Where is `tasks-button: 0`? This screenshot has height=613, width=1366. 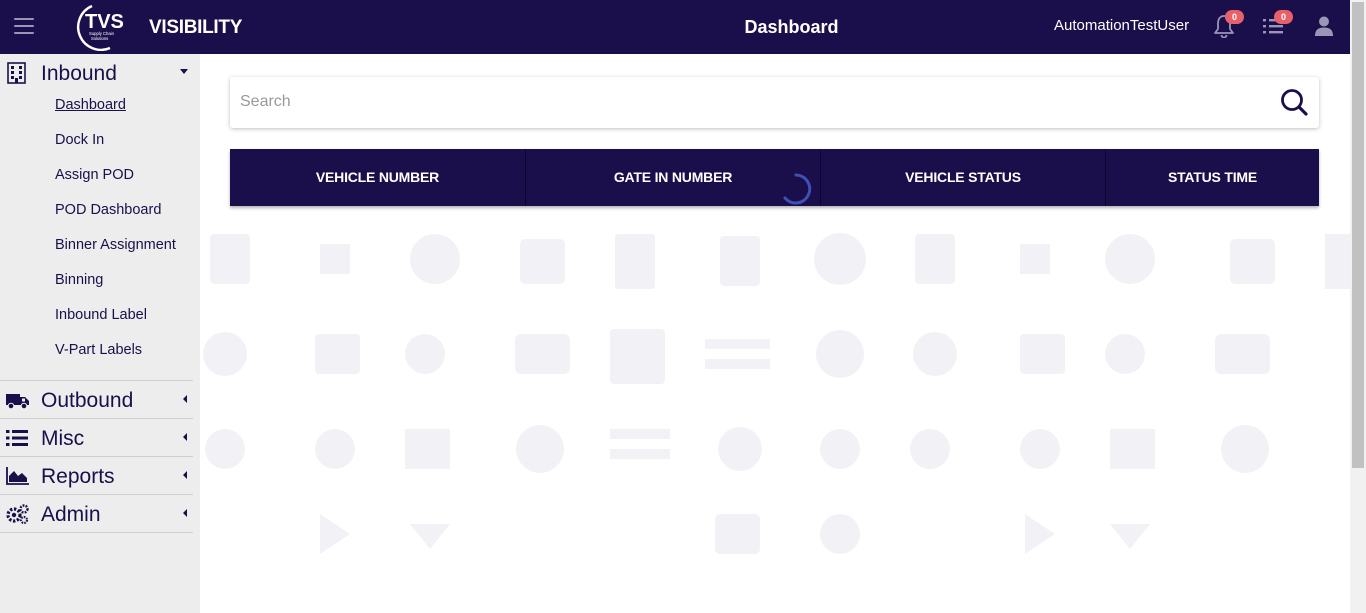
tasks-button: 0 is located at coordinates (1277, 23).